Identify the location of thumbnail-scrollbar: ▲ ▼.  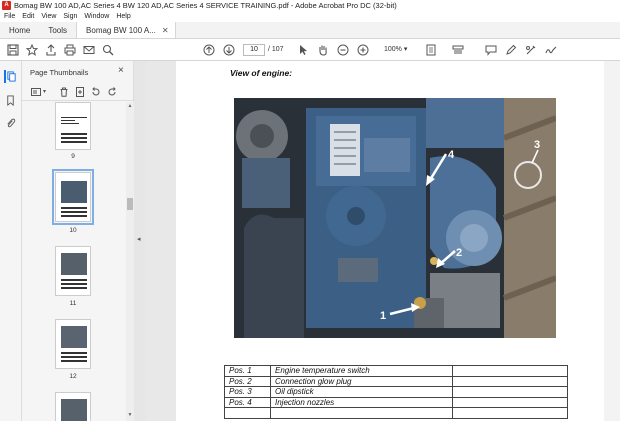
(130, 261).